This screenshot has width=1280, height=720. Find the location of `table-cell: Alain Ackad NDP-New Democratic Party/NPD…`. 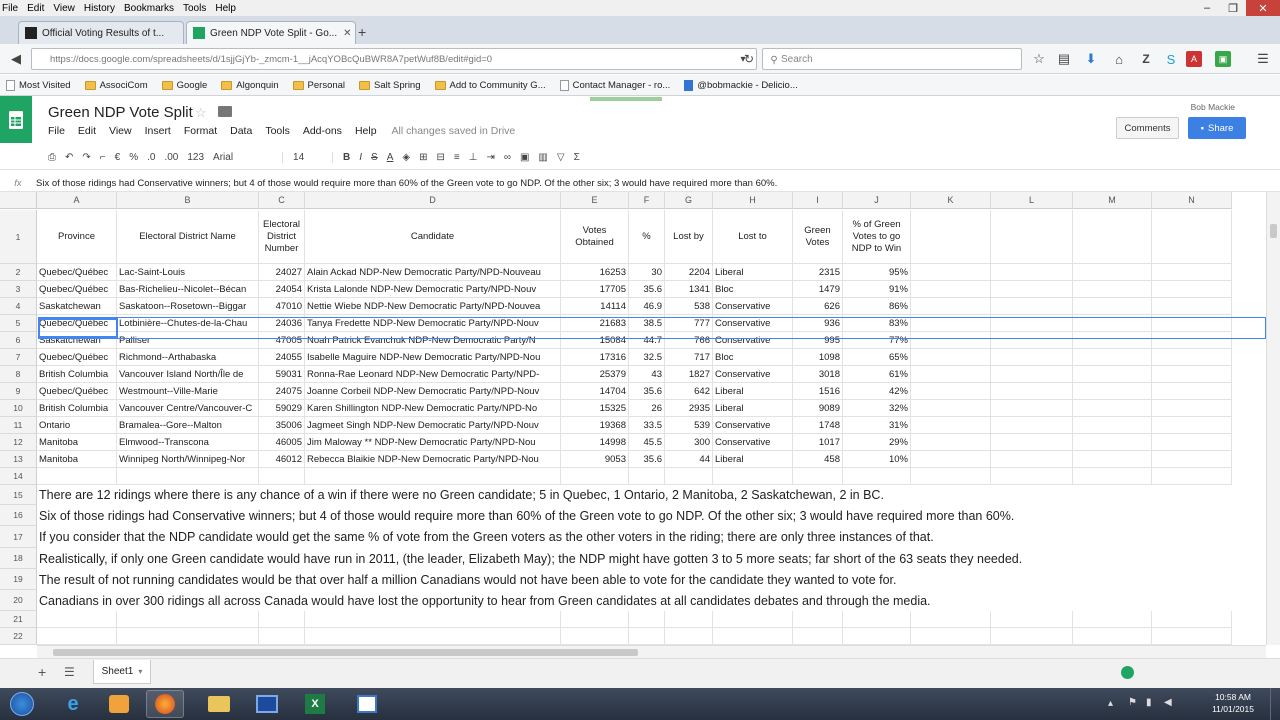

table-cell: Alain Ackad NDP-New Democratic Party/NPD… is located at coordinates (433, 272).